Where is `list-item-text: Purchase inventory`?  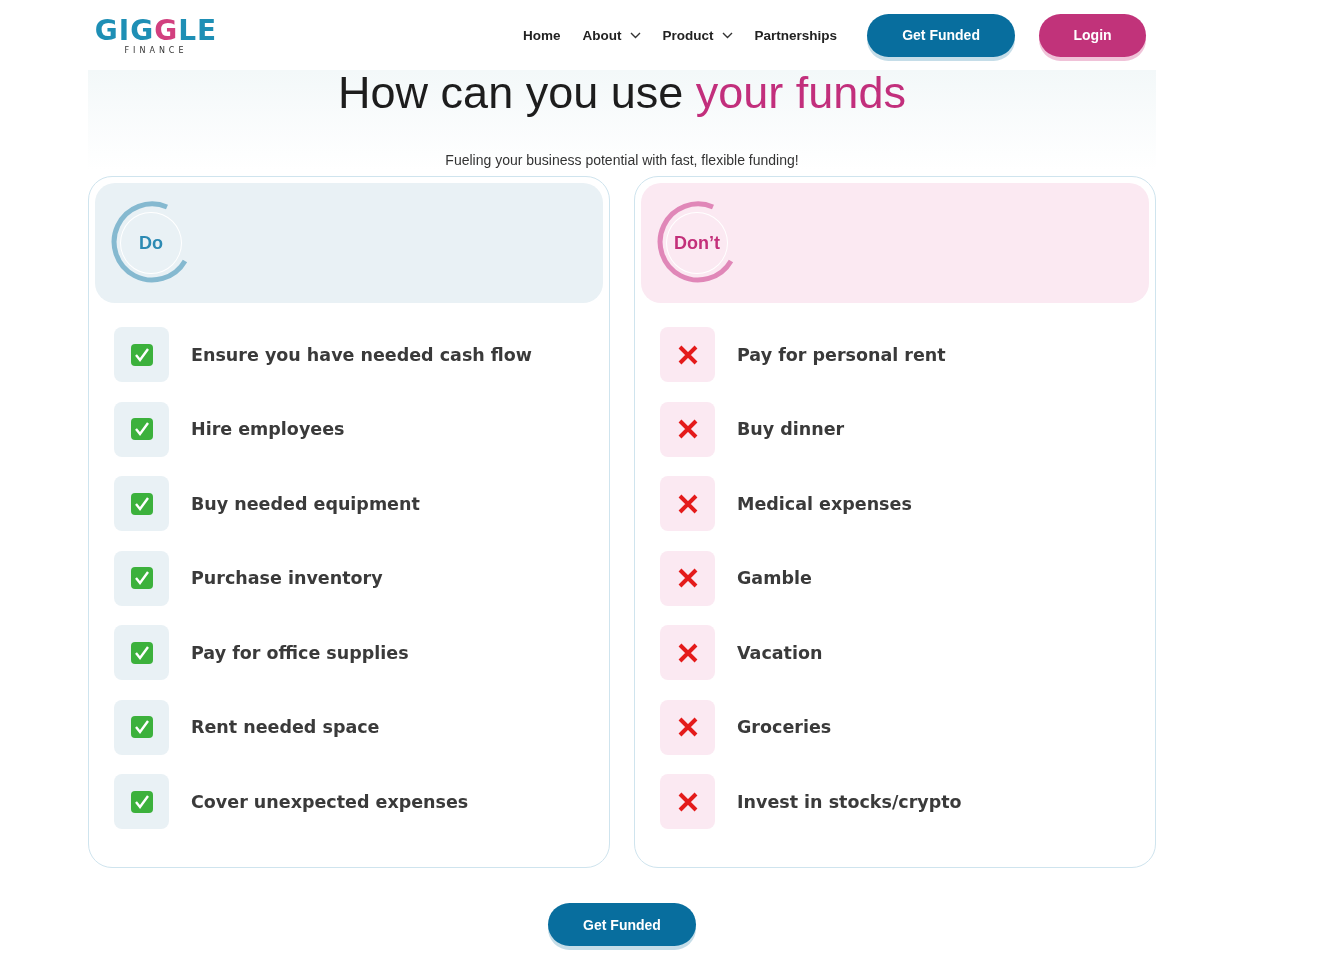
list-item-text: Purchase inventory is located at coordinates (287, 578).